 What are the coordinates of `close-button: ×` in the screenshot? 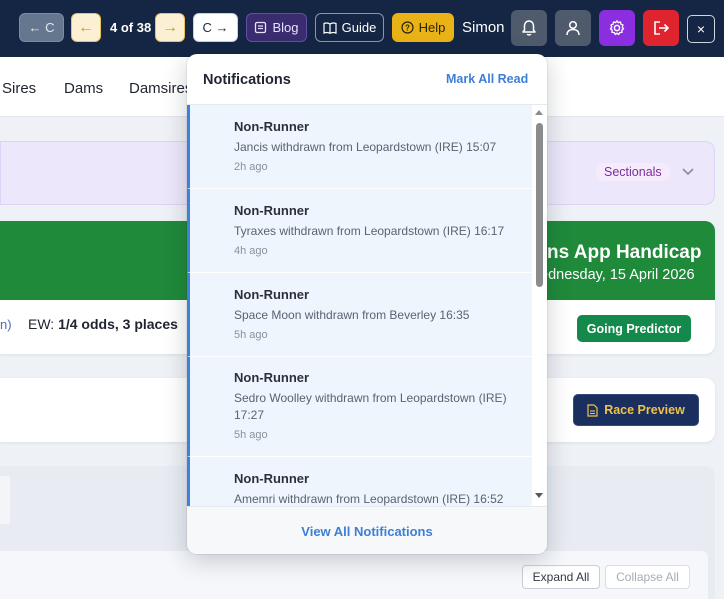 It's located at (701, 29).